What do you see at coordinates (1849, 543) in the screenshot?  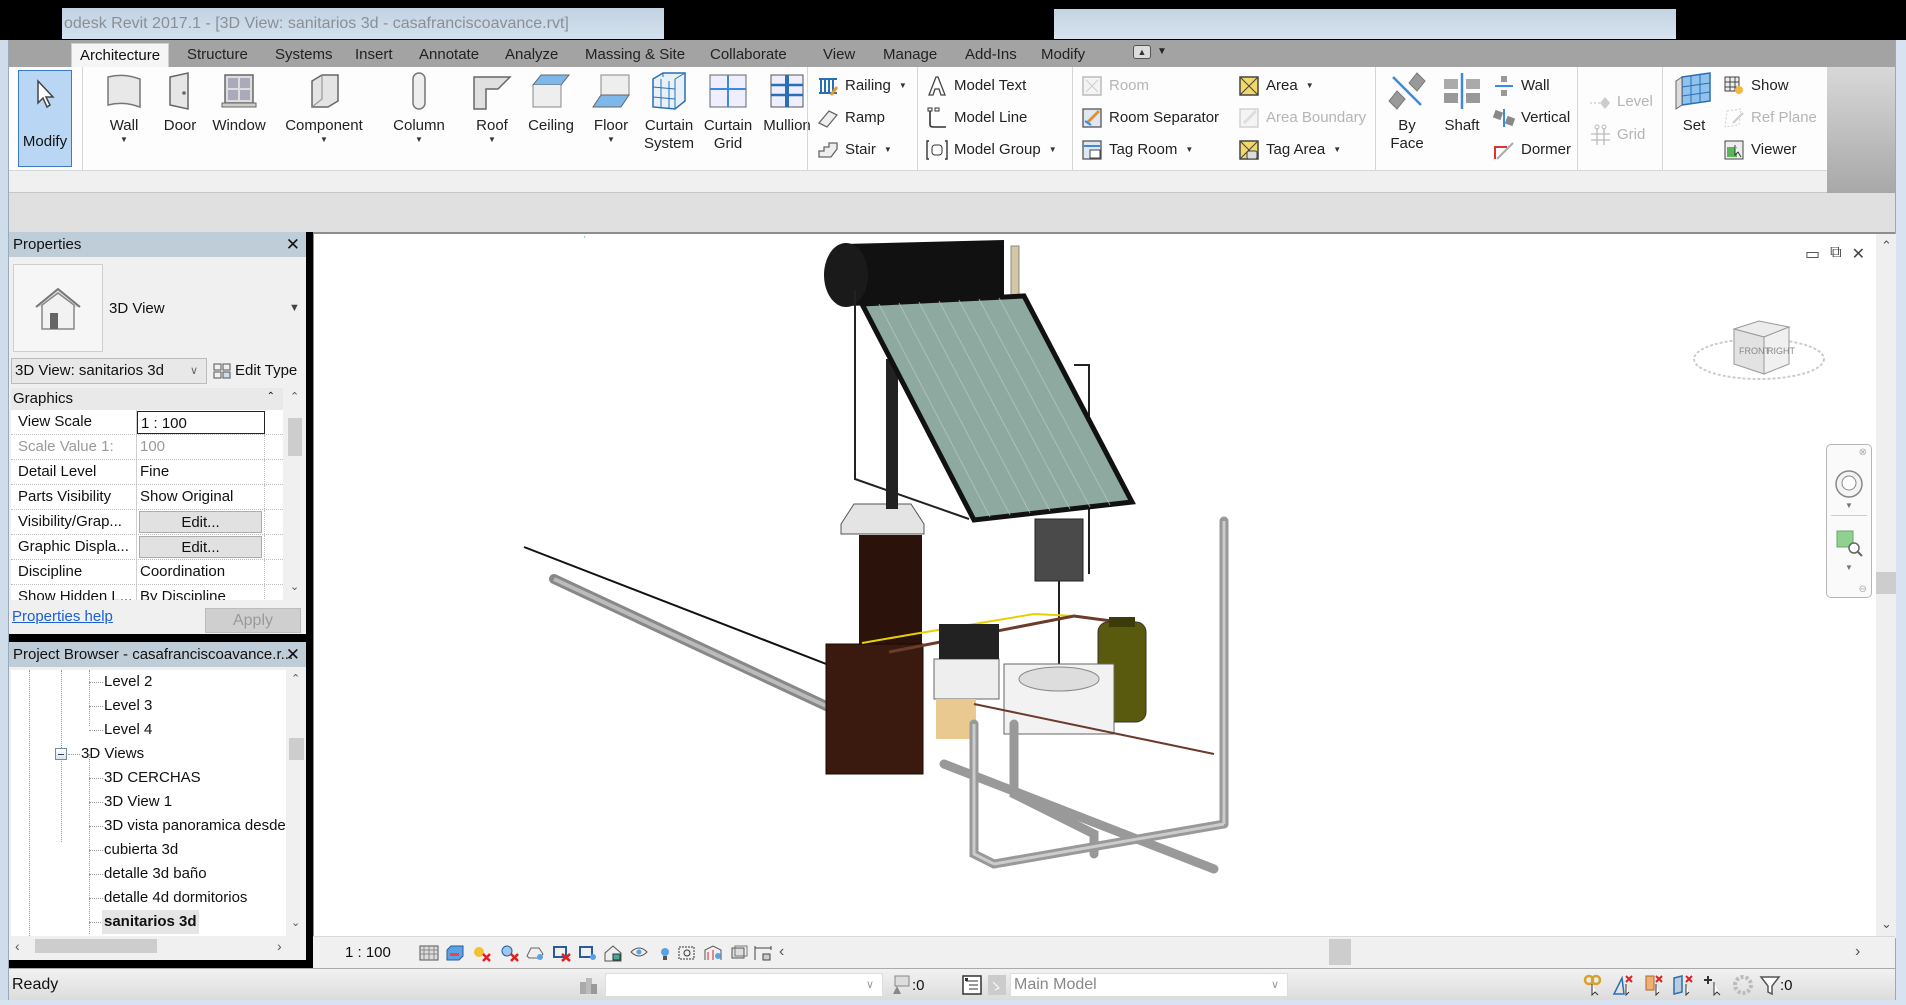 I see `zoom-region-icon` at bounding box center [1849, 543].